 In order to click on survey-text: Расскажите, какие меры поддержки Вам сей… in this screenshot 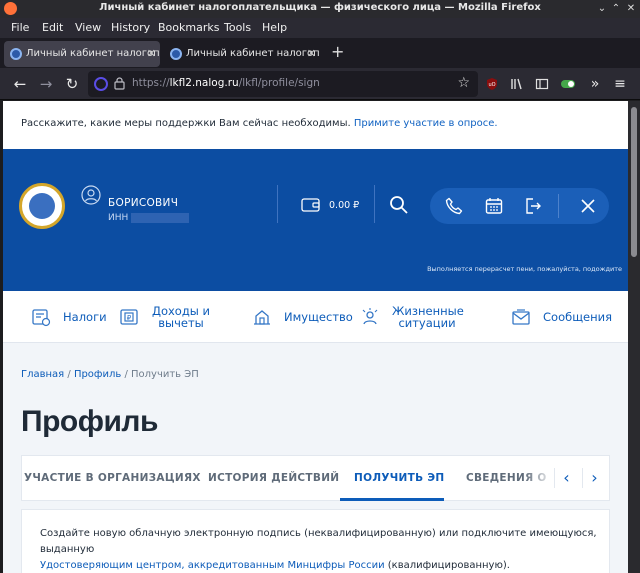, I will do `click(187, 123)`.